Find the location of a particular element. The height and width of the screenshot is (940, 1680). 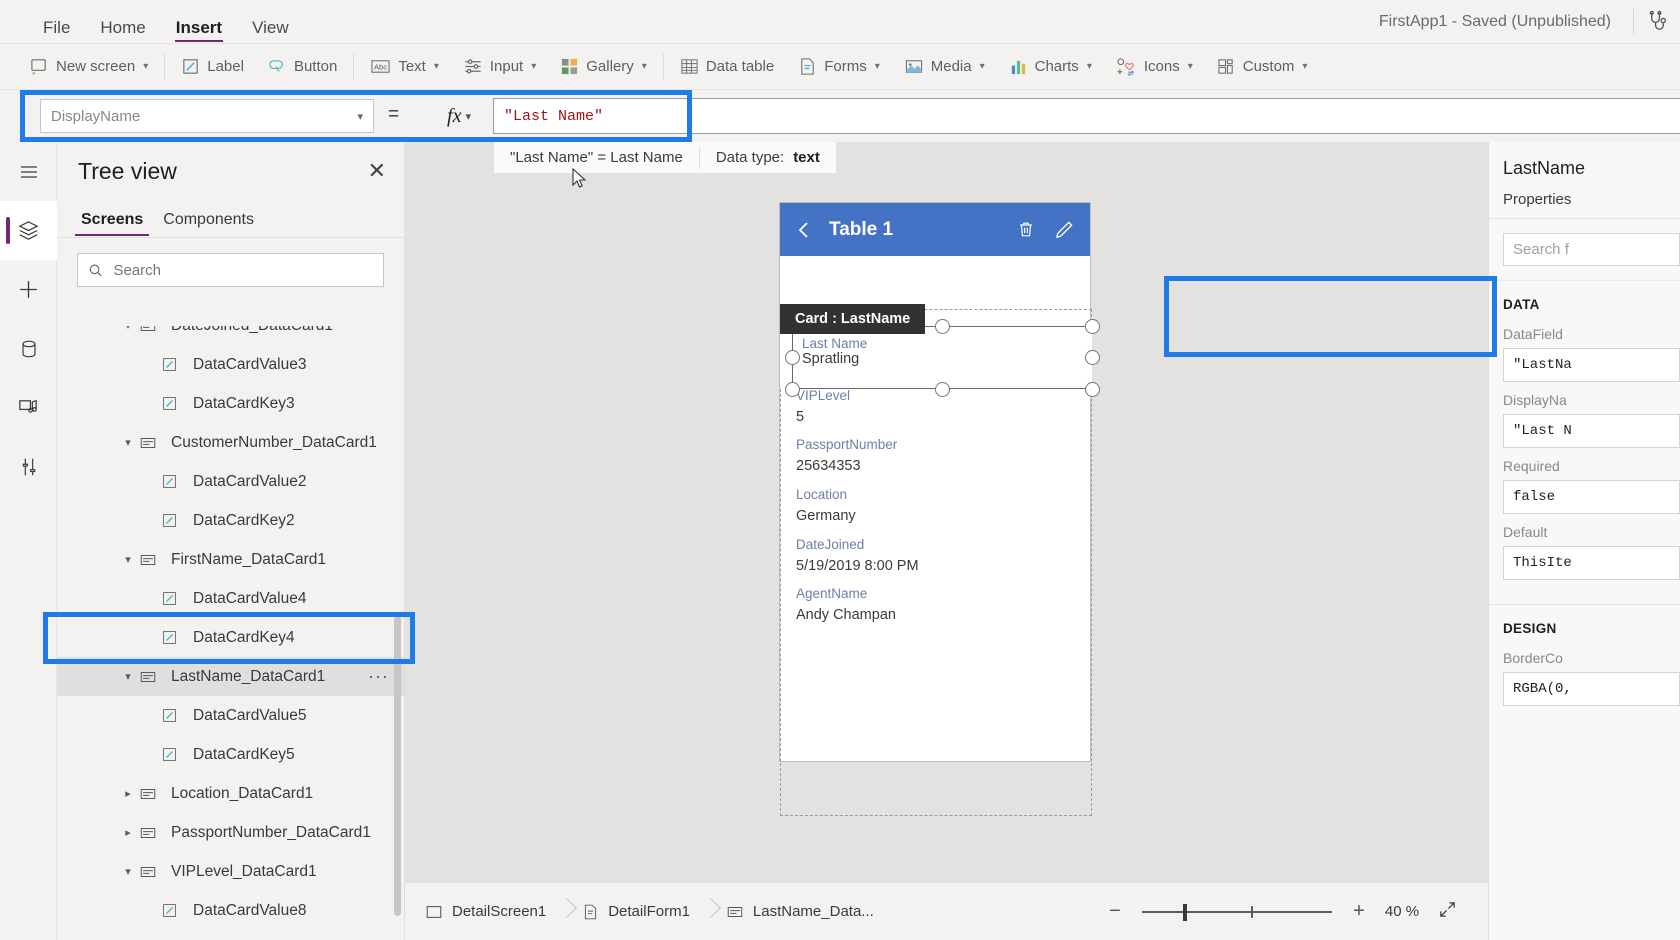

formula-input: "Last Name" is located at coordinates (1086, 116).